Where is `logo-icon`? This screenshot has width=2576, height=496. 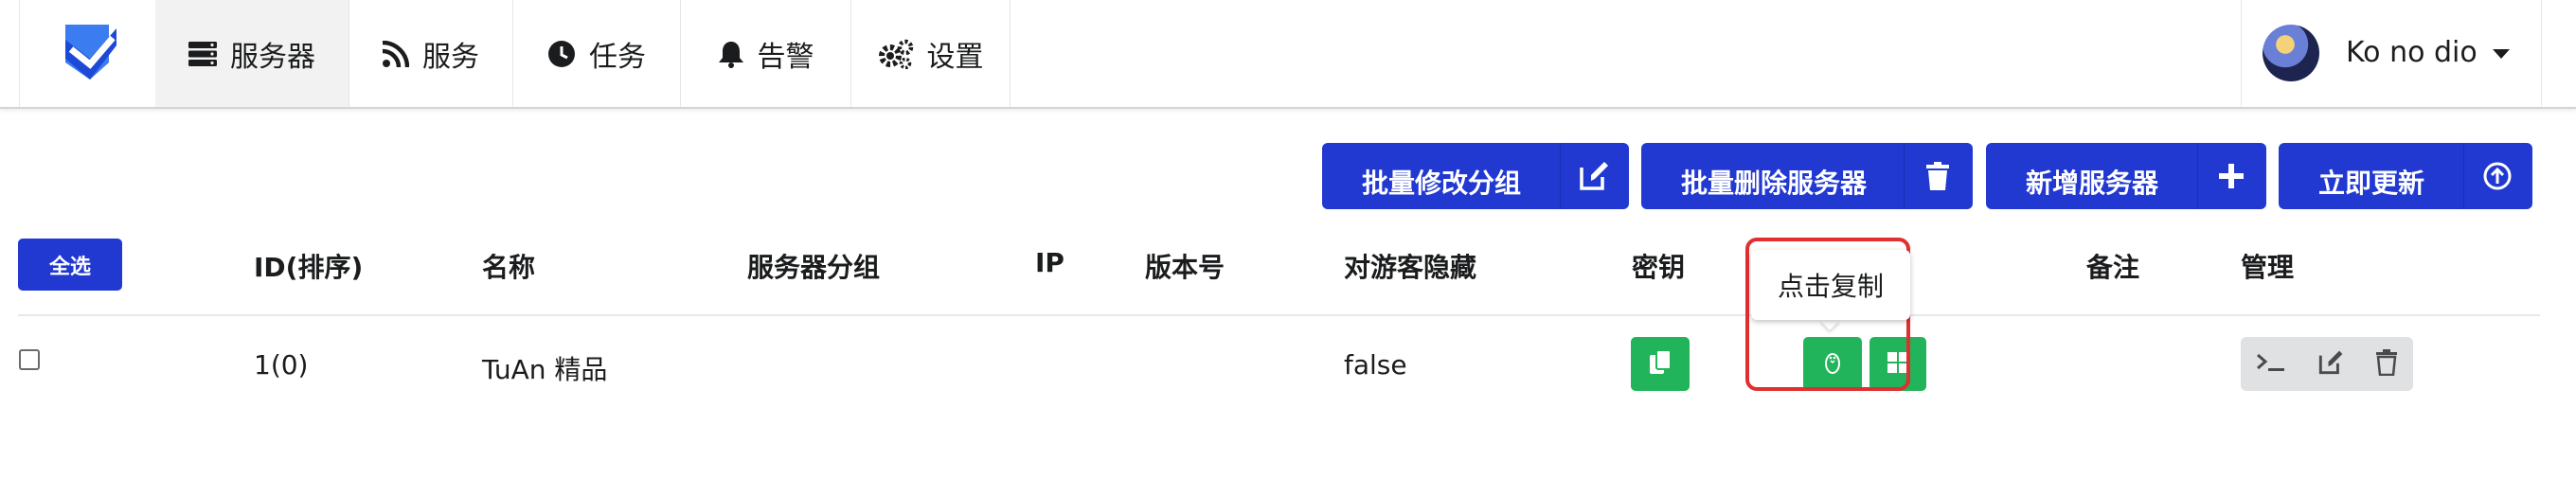
logo-icon is located at coordinates (90, 52).